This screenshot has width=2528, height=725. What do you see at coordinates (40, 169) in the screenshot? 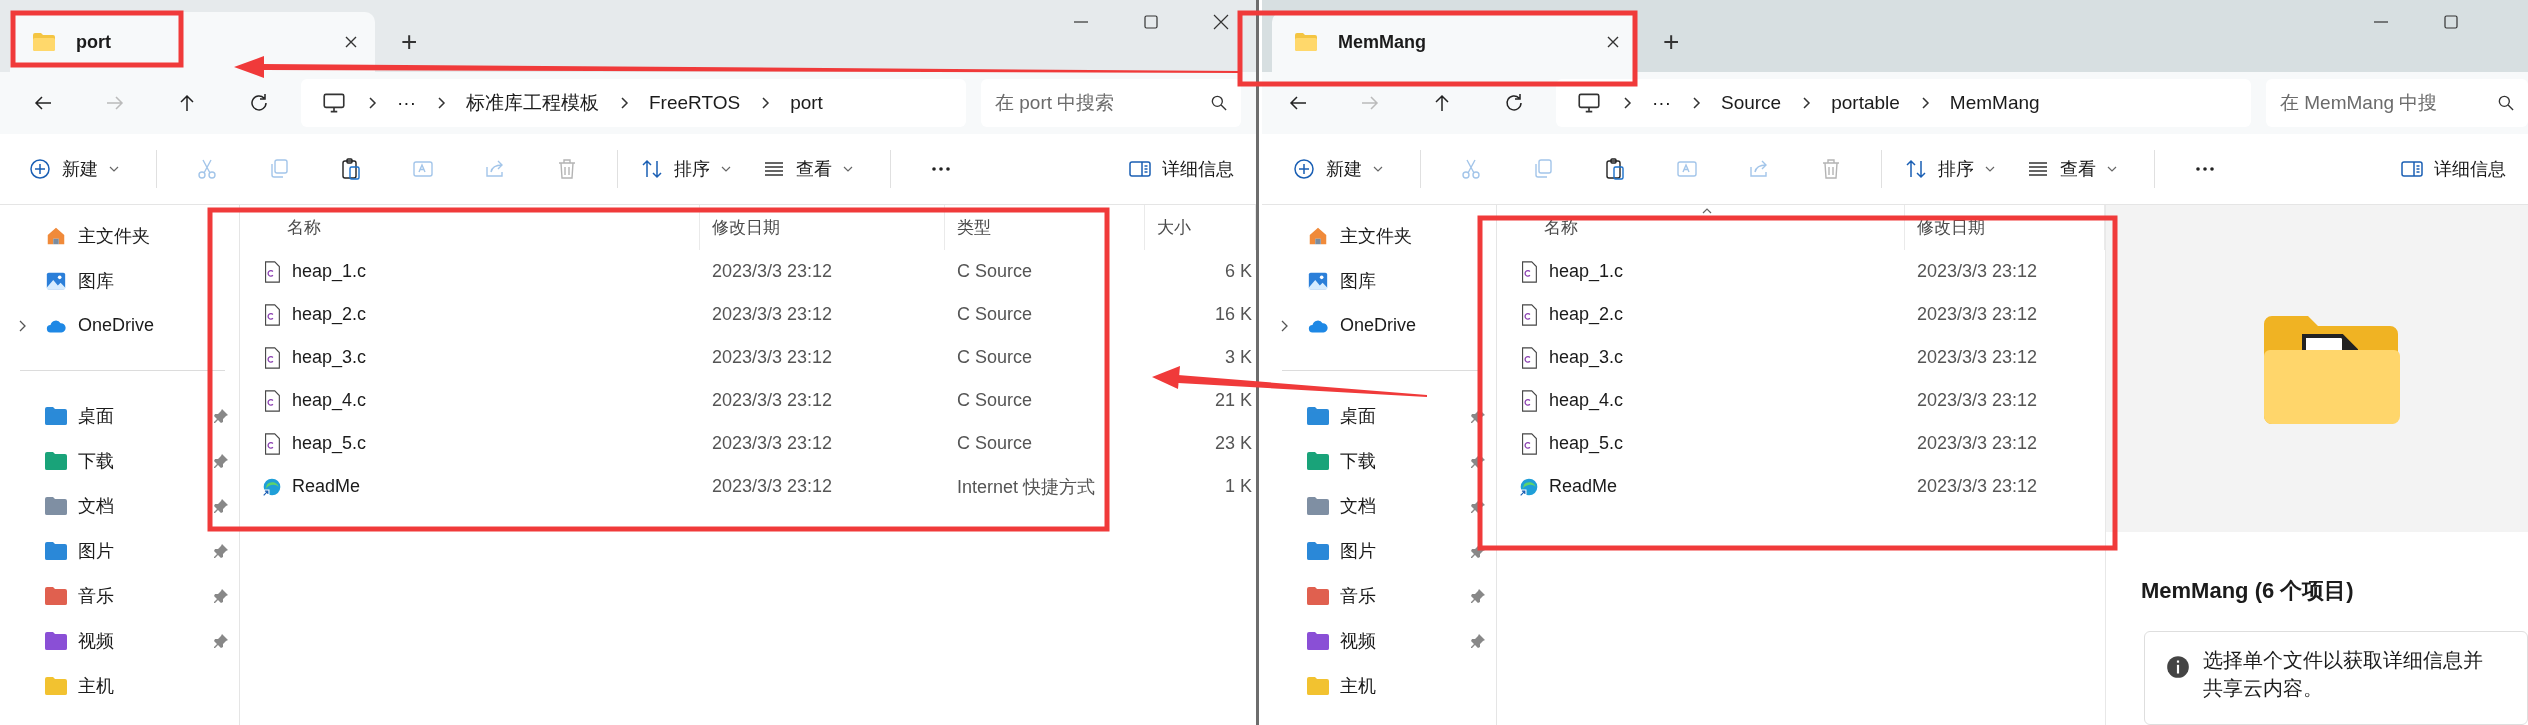
I see `plus-icon` at bounding box center [40, 169].